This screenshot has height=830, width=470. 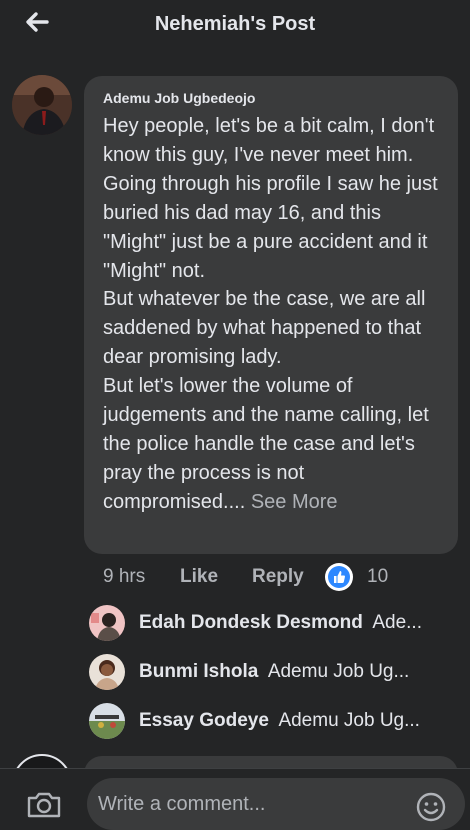 What do you see at coordinates (42, 105) in the screenshot?
I see `avatar` at bounding box center [42, 105].